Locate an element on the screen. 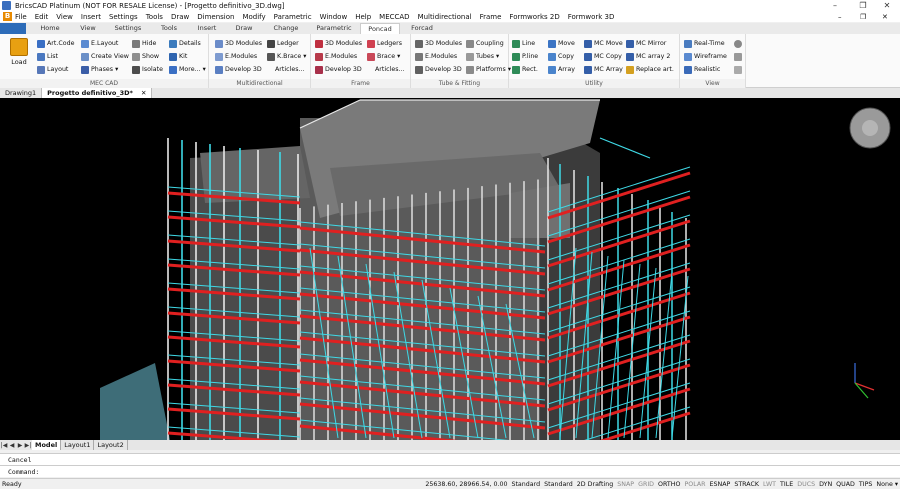 Image resolution: width=900 pixels, height=489 pixels. tab-model: Model is located at coordinates (47, 445).